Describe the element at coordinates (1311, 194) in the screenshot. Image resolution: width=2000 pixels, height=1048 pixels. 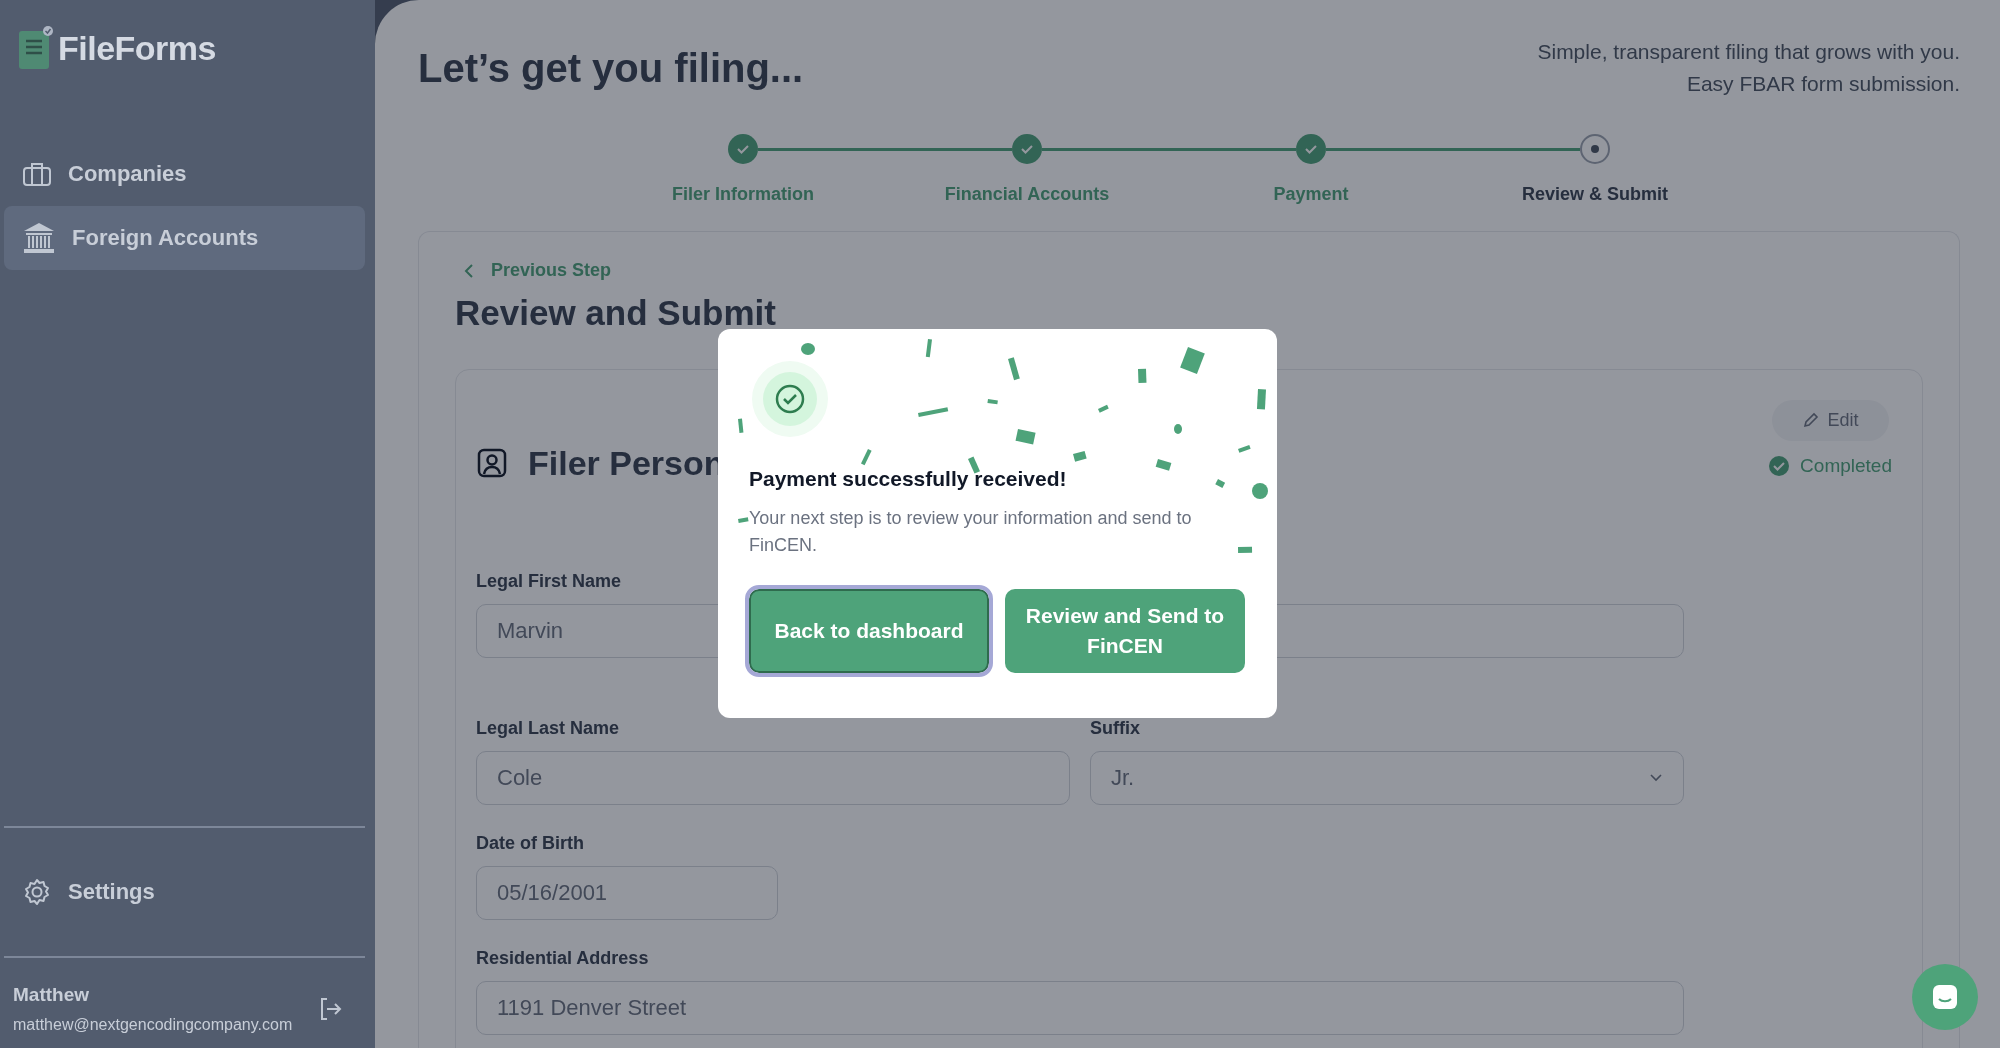
I see `step-label: Payment` at that location.